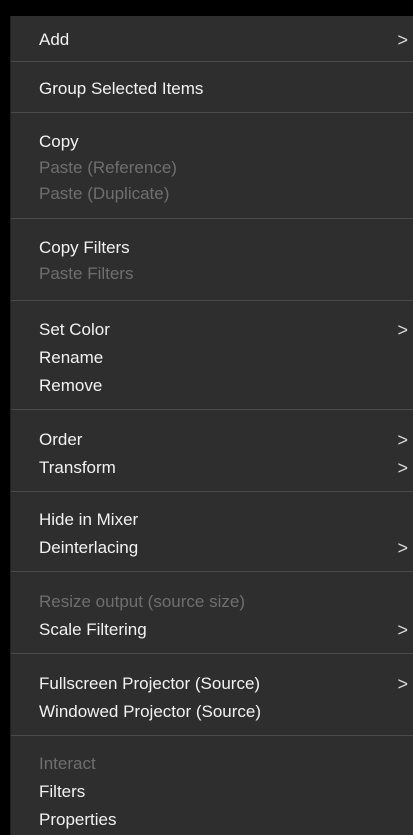 The height and width of the screenshot is (835, 413). I want to click on menu-item-label: Resize output (source size), so click(142, 601).